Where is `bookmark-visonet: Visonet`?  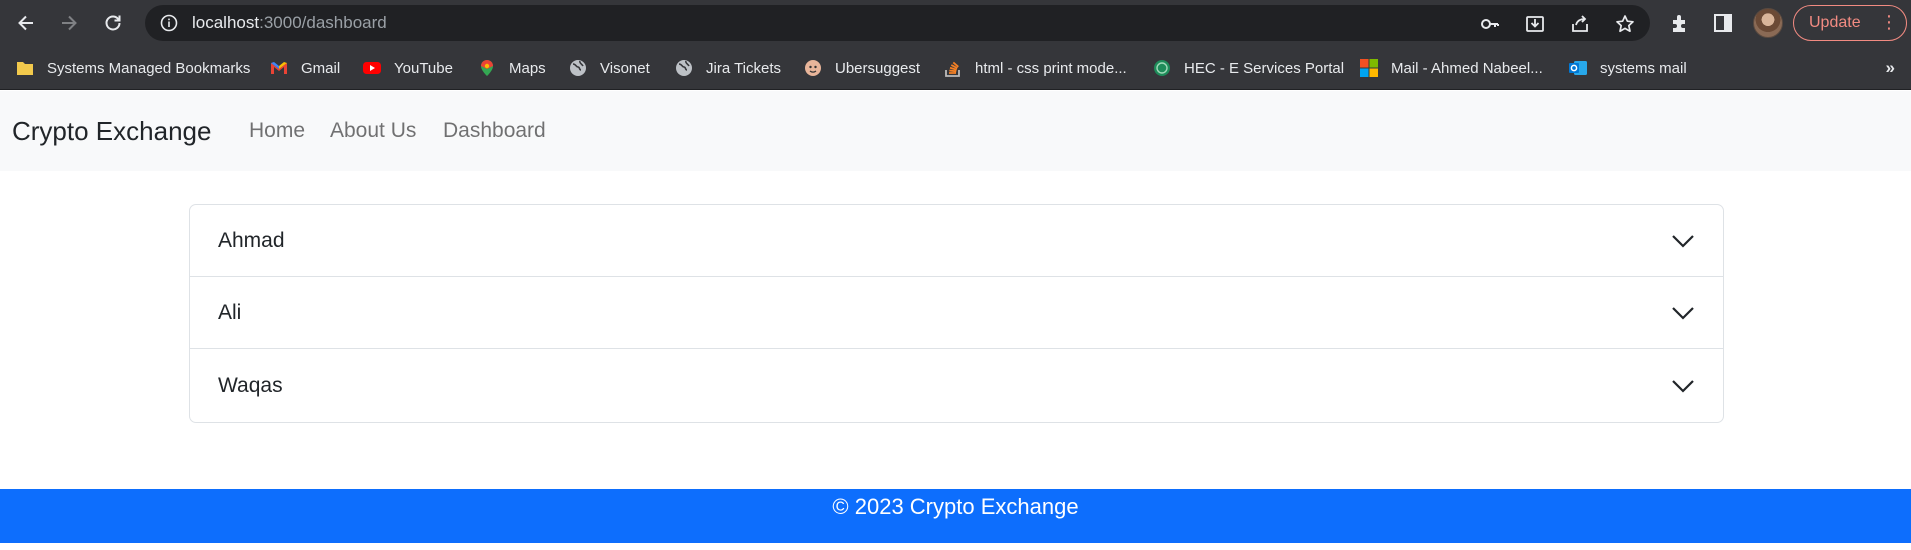
bookmark-visonet: Visonet is located at coordinates (609, 68).